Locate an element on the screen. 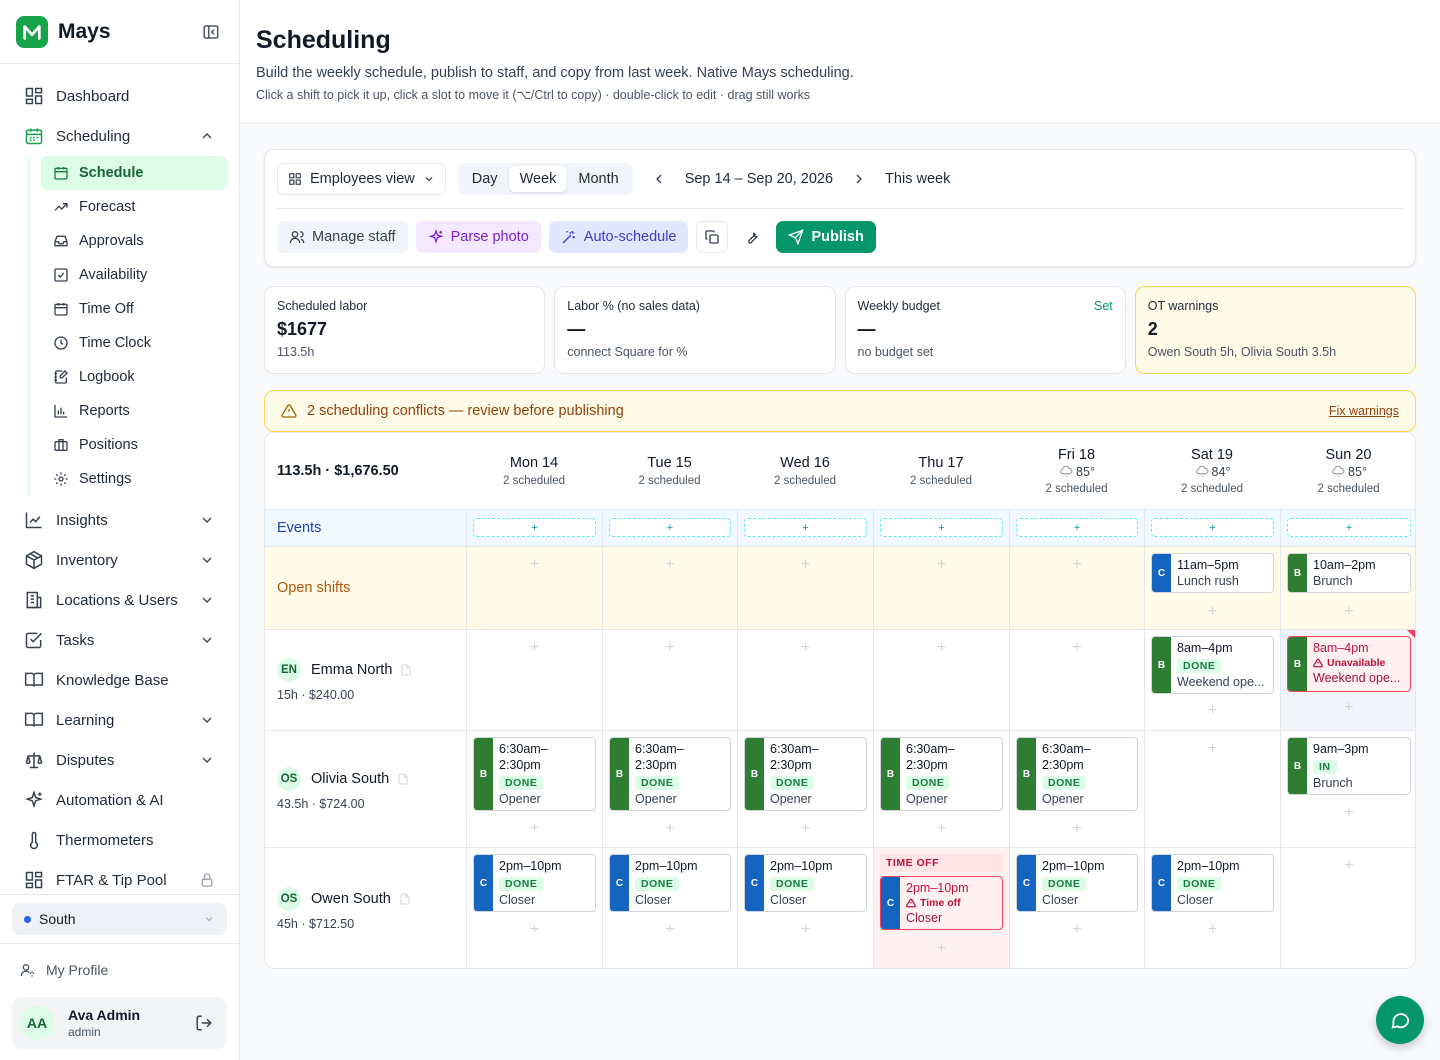 The height and width of the screenshot is (1060, 1440). this-week-button: This week is located at coordinates (917, 179).